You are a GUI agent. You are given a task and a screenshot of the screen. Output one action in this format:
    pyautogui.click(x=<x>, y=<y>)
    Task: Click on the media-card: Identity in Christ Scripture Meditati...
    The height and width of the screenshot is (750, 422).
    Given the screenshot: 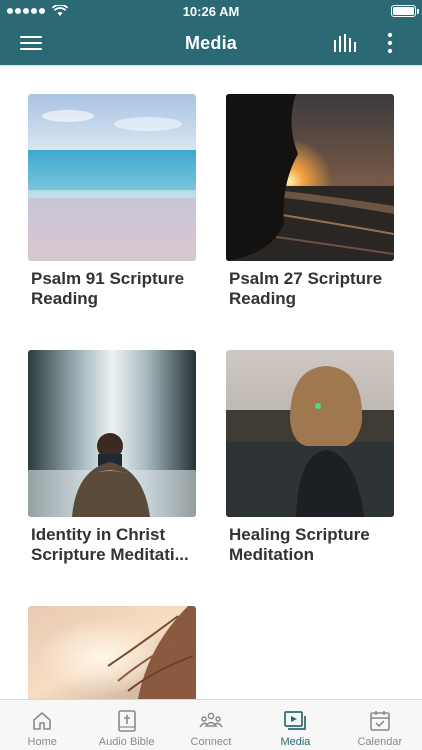 What is the action you would take?
    pyautogui.click(x=112, y=457)
    